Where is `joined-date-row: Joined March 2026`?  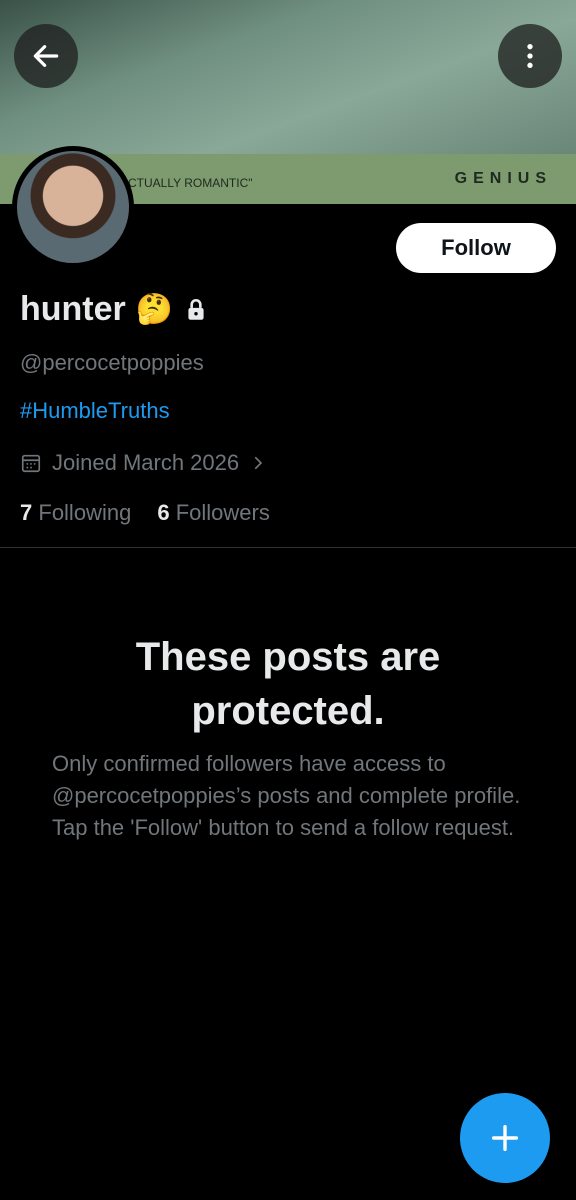 joined-date-row: Joined March 2026 is located at coordinates (143, 463).